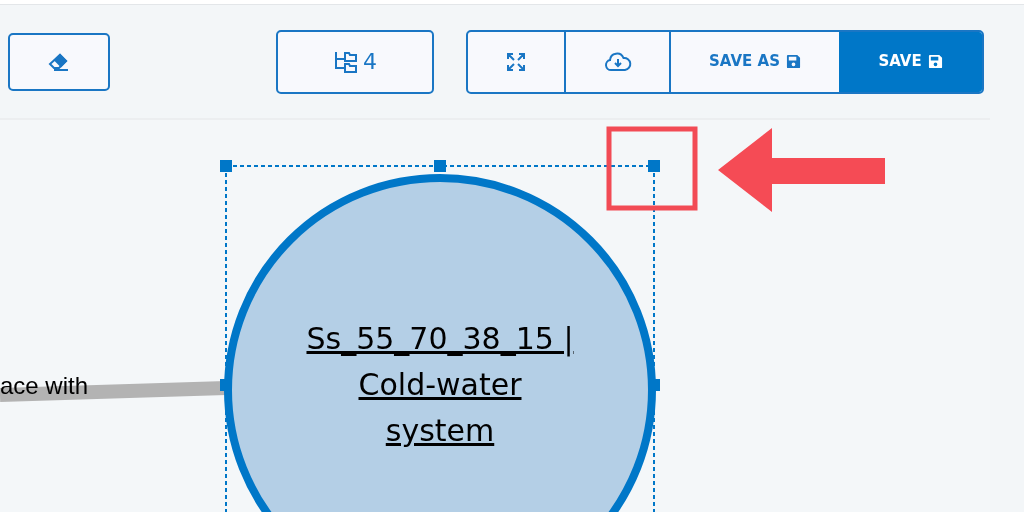  Describe the element at coordinates (440, 385) in the screenshot. I see `node-label: Cold-water` at that location.